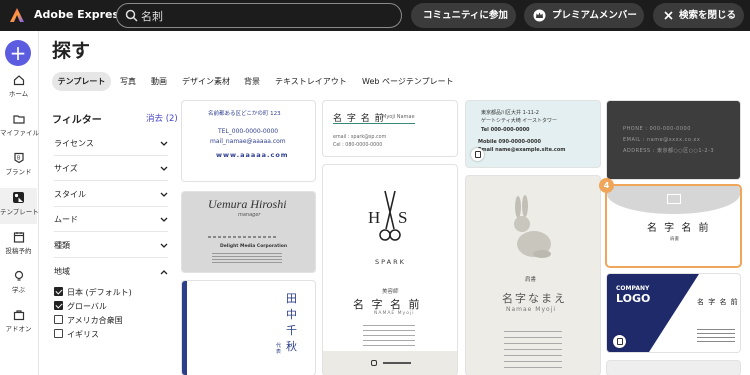  I want to click on sidebar-item-learn: 学ぶ, so click(18, 282).